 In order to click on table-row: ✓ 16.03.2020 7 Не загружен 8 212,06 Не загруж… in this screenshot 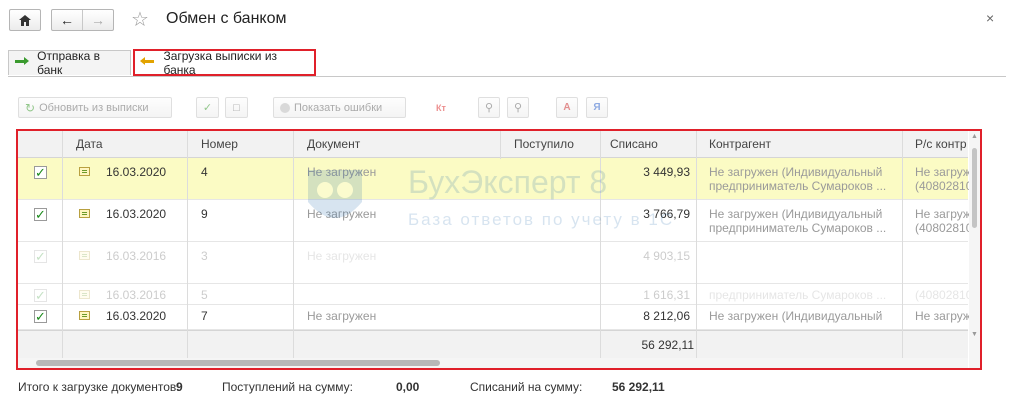, I will do `click(494, 317)`.